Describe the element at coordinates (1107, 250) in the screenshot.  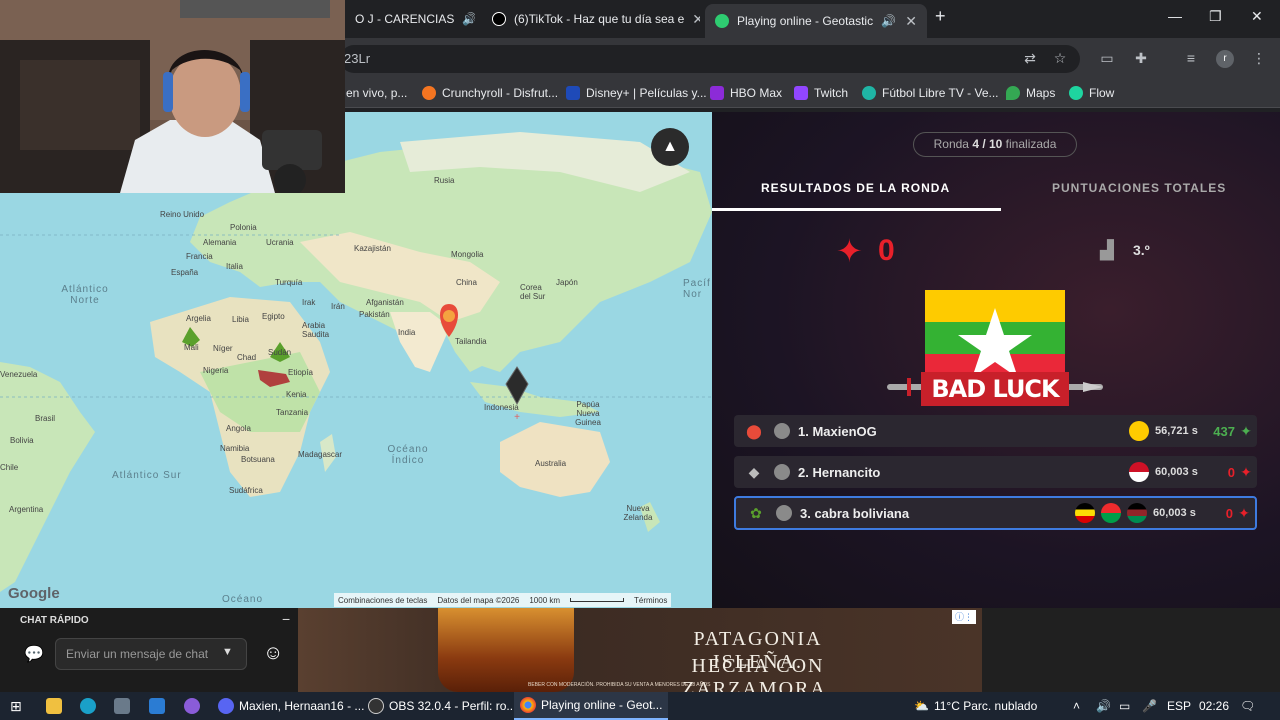
I see `podium-icon: ▟` at that location.